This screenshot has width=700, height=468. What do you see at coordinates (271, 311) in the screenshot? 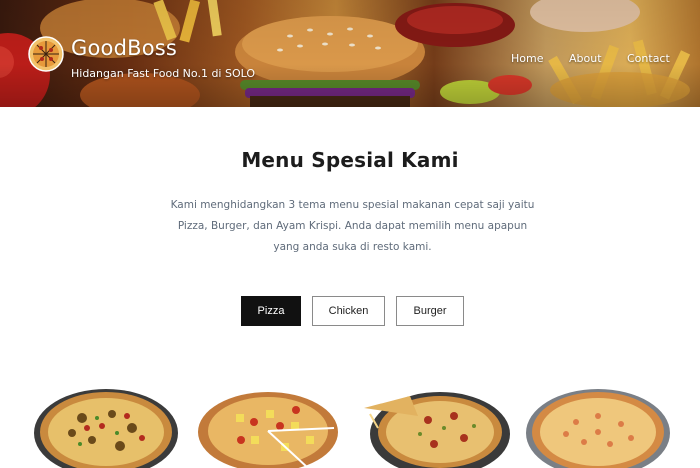
I see `filter-pizza-button: Pizza` at bounding box center [271, 311].